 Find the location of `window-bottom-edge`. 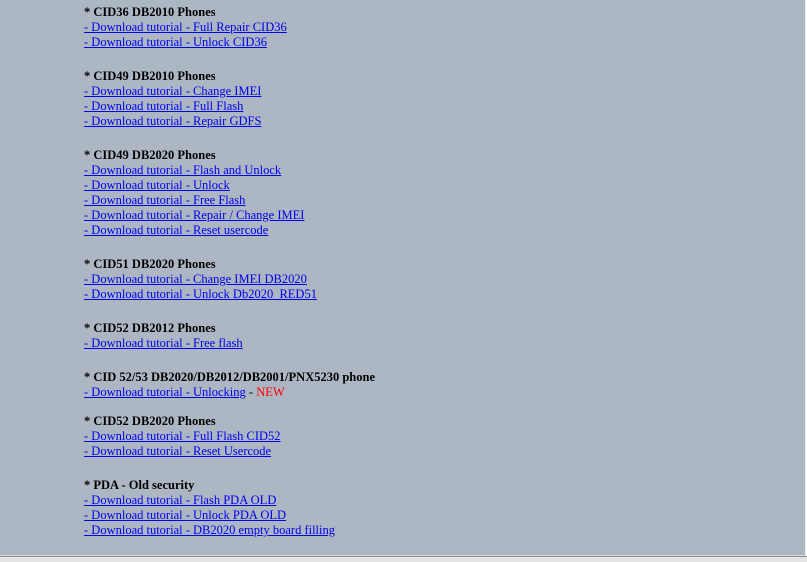

window-bottom-edge is located at coordinates (403, 559).